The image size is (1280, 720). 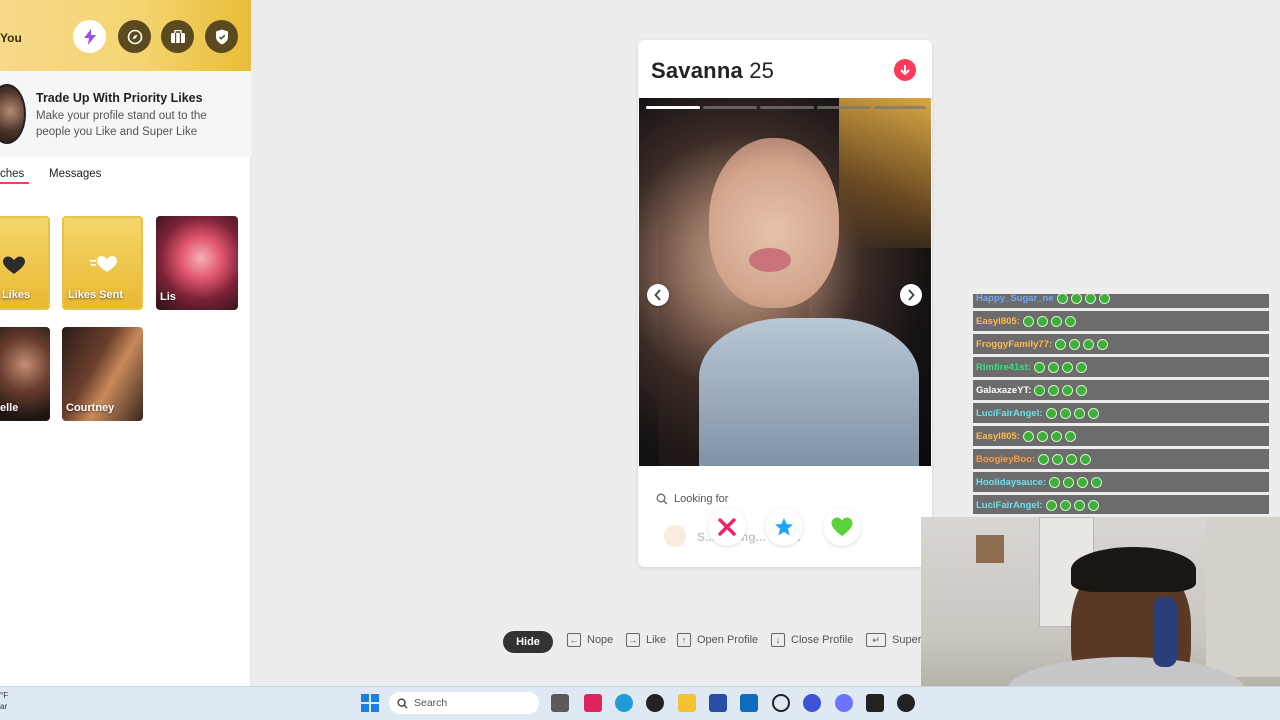 I want to click on tab-active-indicator, so click(x=14, y=183).